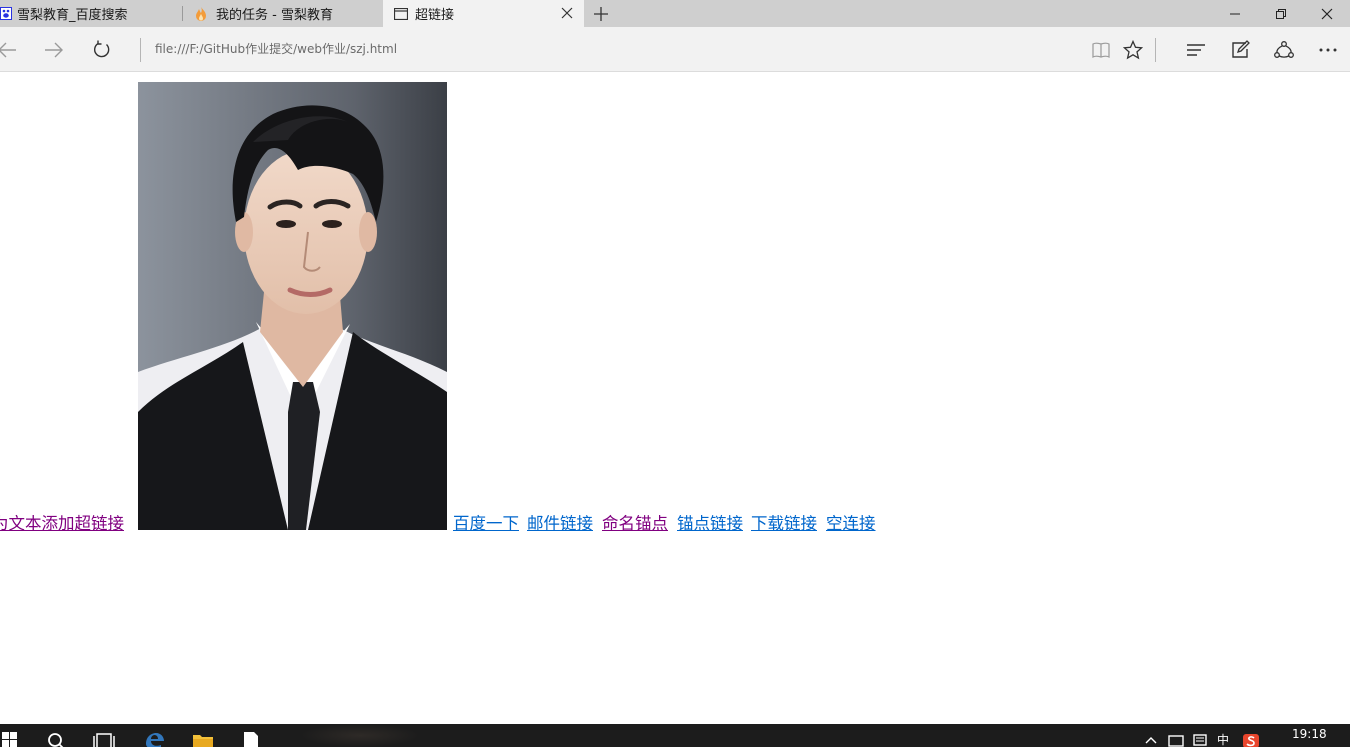  What do you see at coordinates (1309, 734) in the screenshot?
I see `taskbar-clock: 19:18` at bounding box center [1309, 734].